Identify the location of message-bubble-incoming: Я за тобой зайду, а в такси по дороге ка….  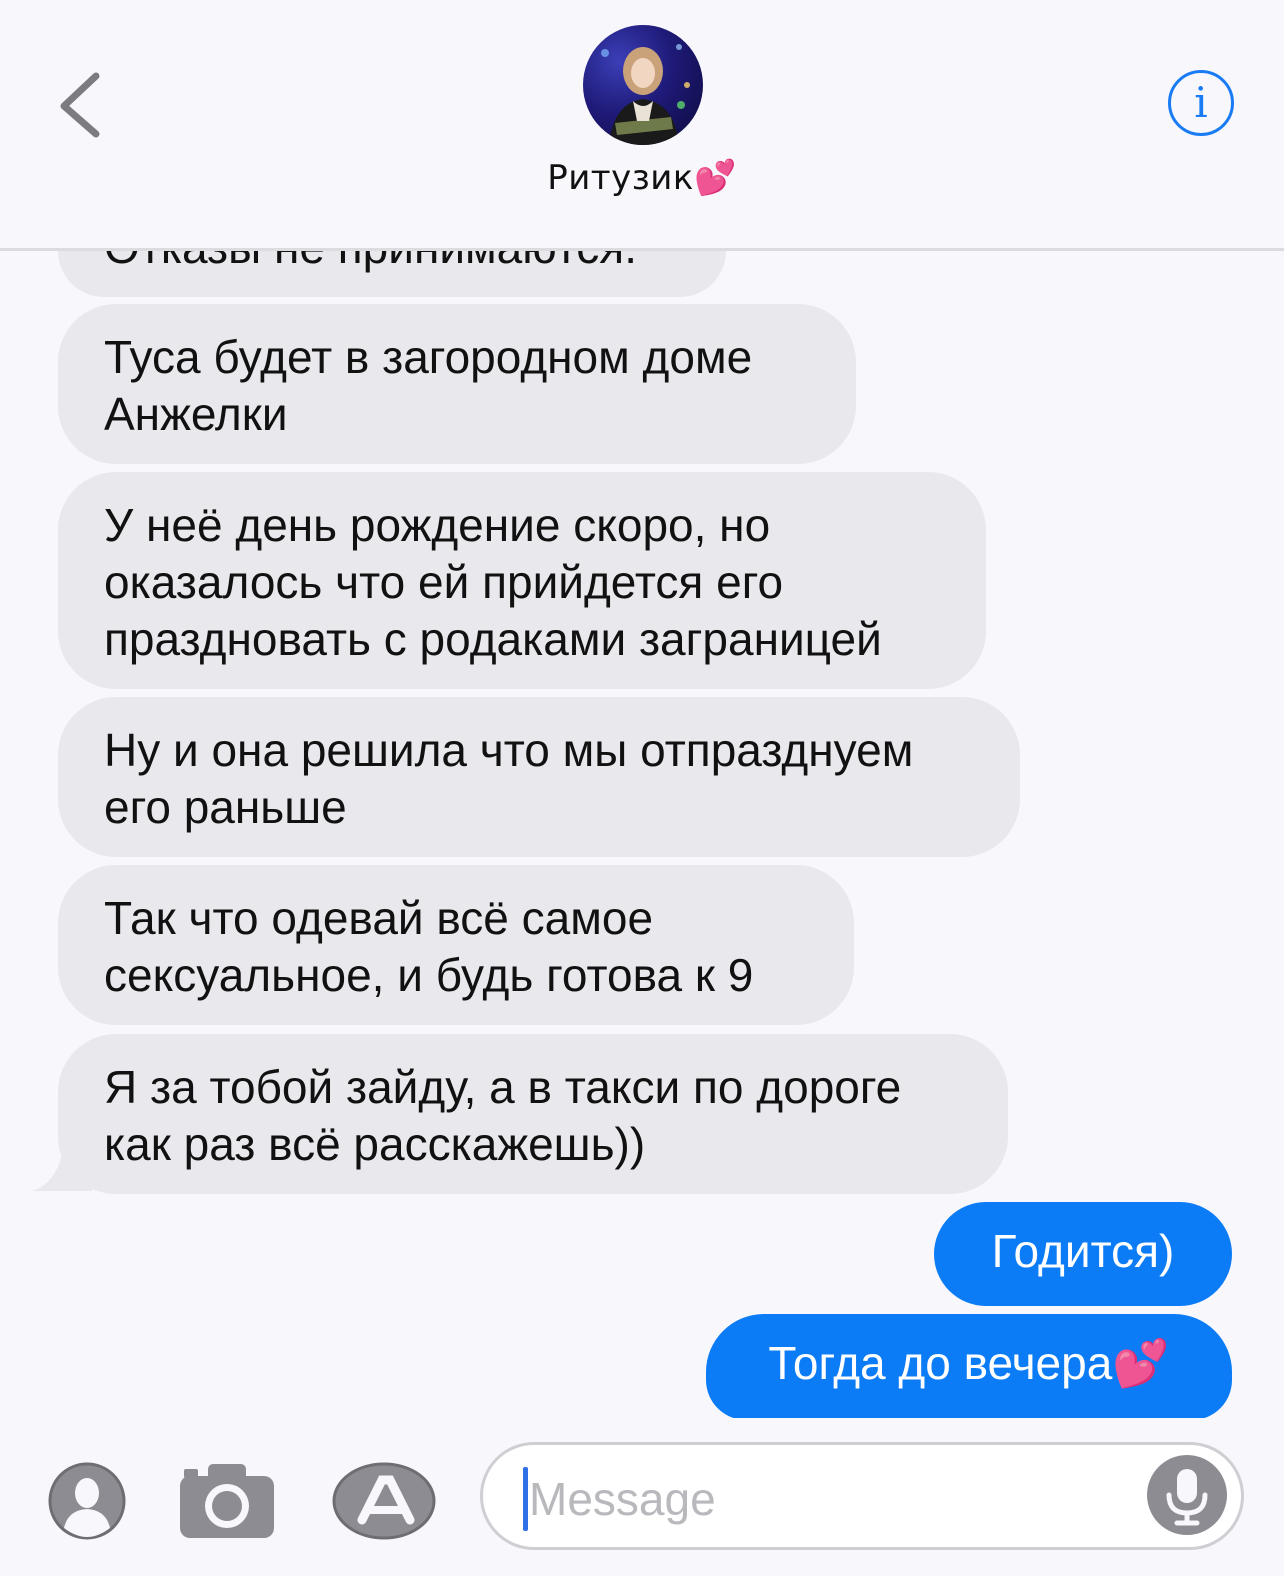
(533, 1114).